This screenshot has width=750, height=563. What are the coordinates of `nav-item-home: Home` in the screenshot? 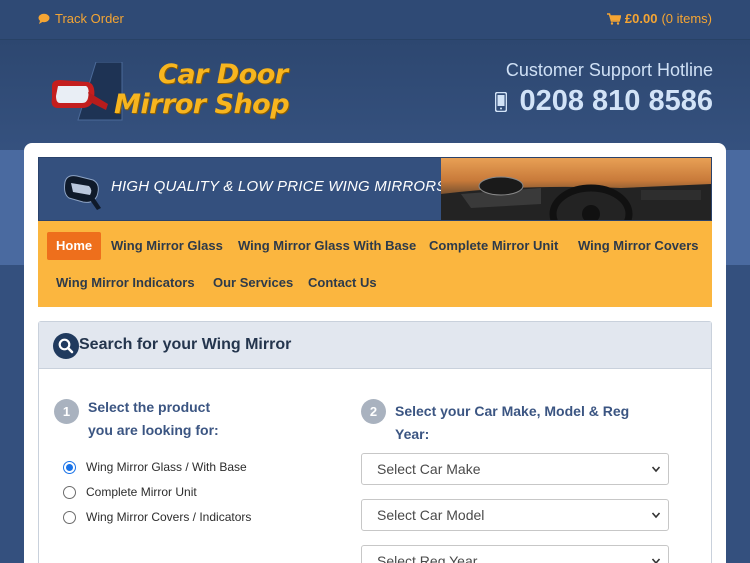 It's located at (74, 246).